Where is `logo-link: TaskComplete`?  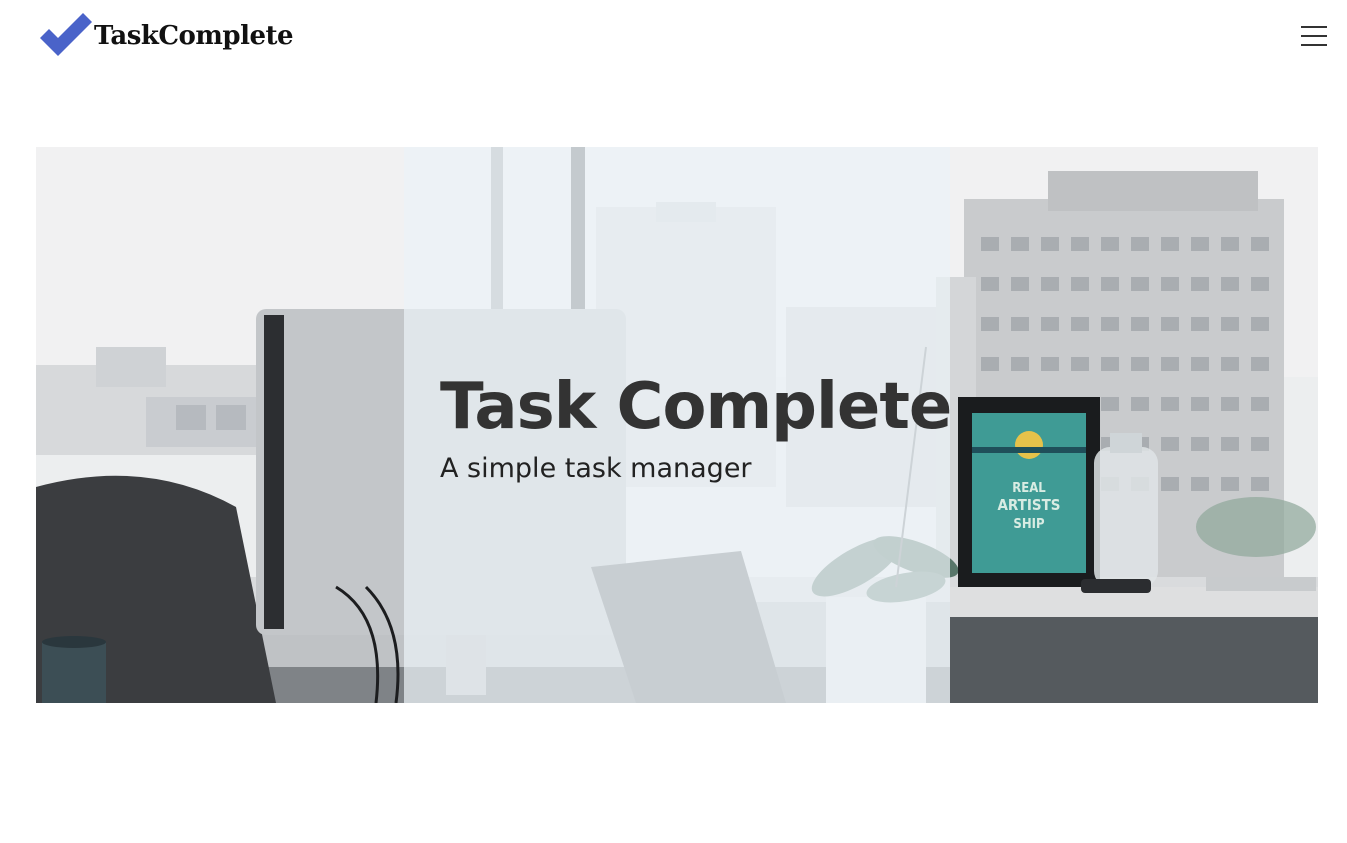
logo-link: TaskComplete is located at coordinates (167, 36).